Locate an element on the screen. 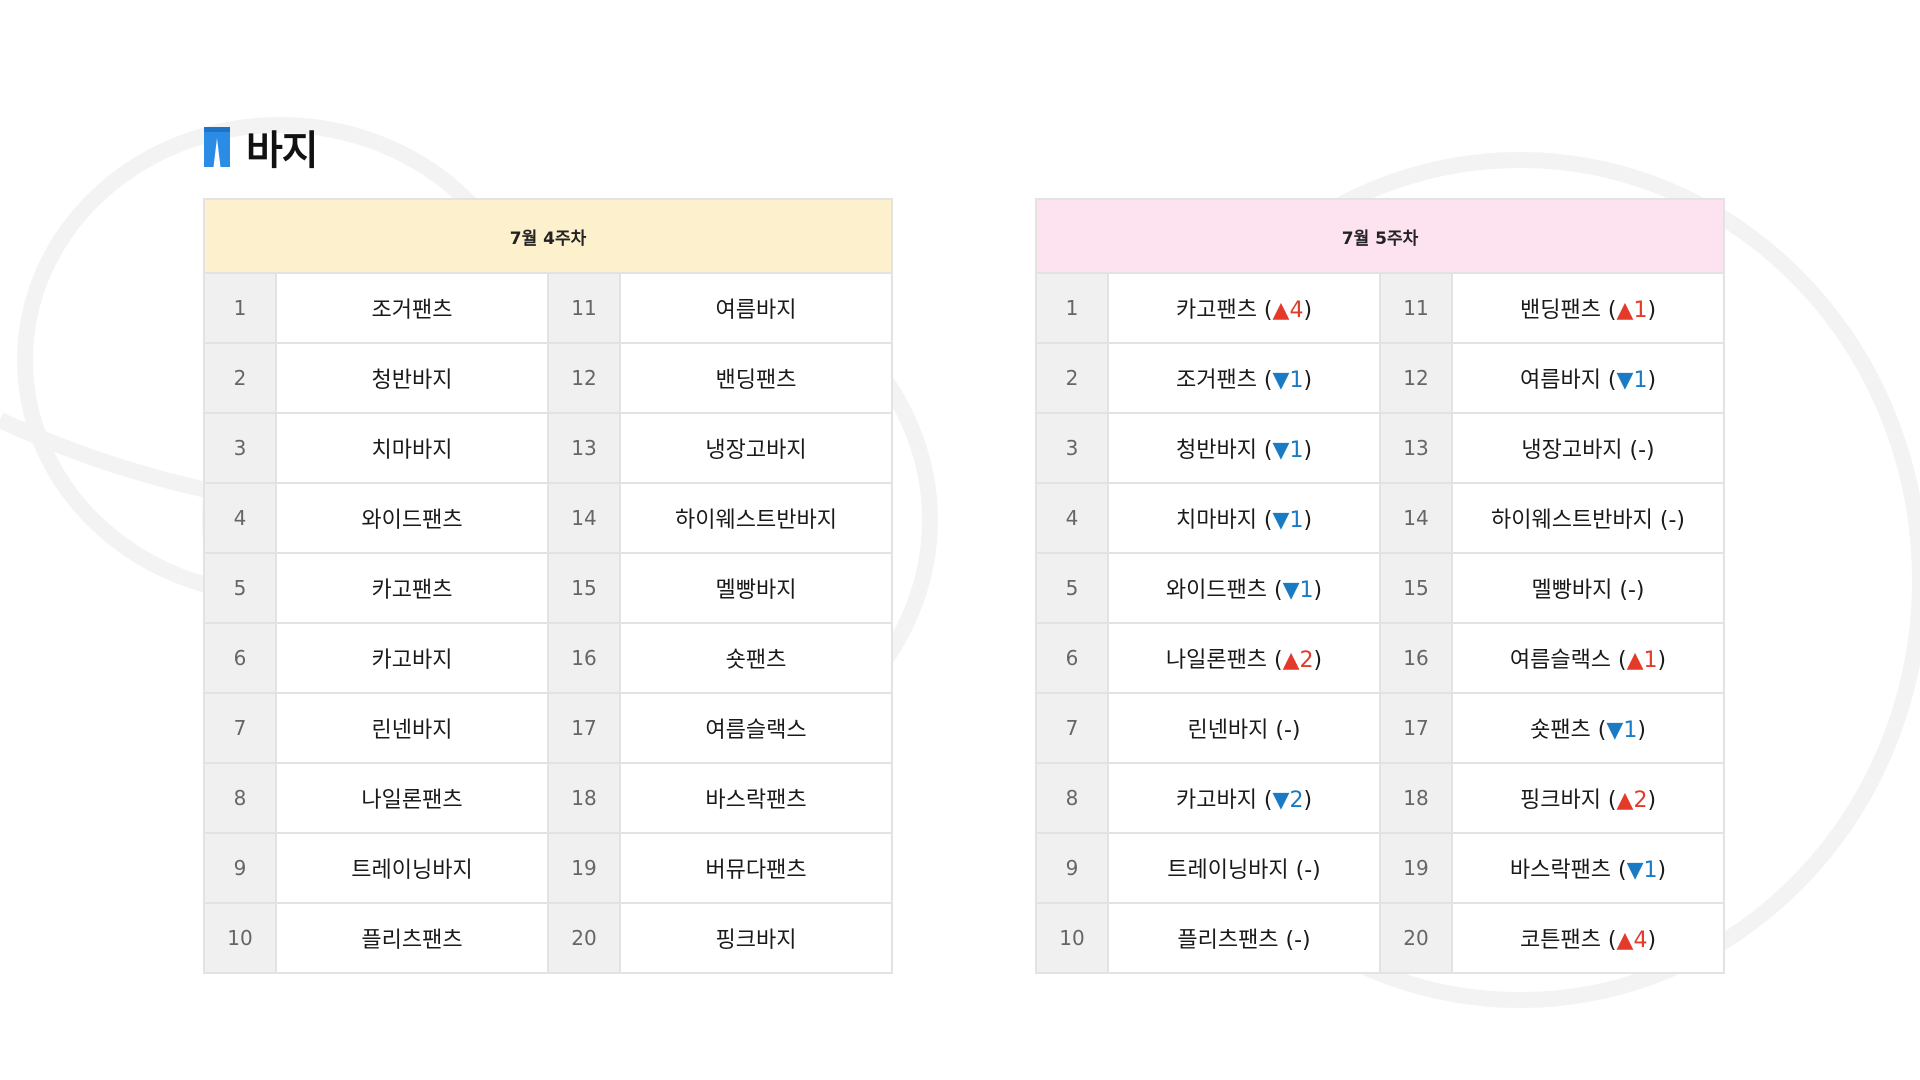  table-row: 1 카고팬츠 (▲4) 11 밴딩팬츠 (▲1) is located at coordinates (1380, 308).